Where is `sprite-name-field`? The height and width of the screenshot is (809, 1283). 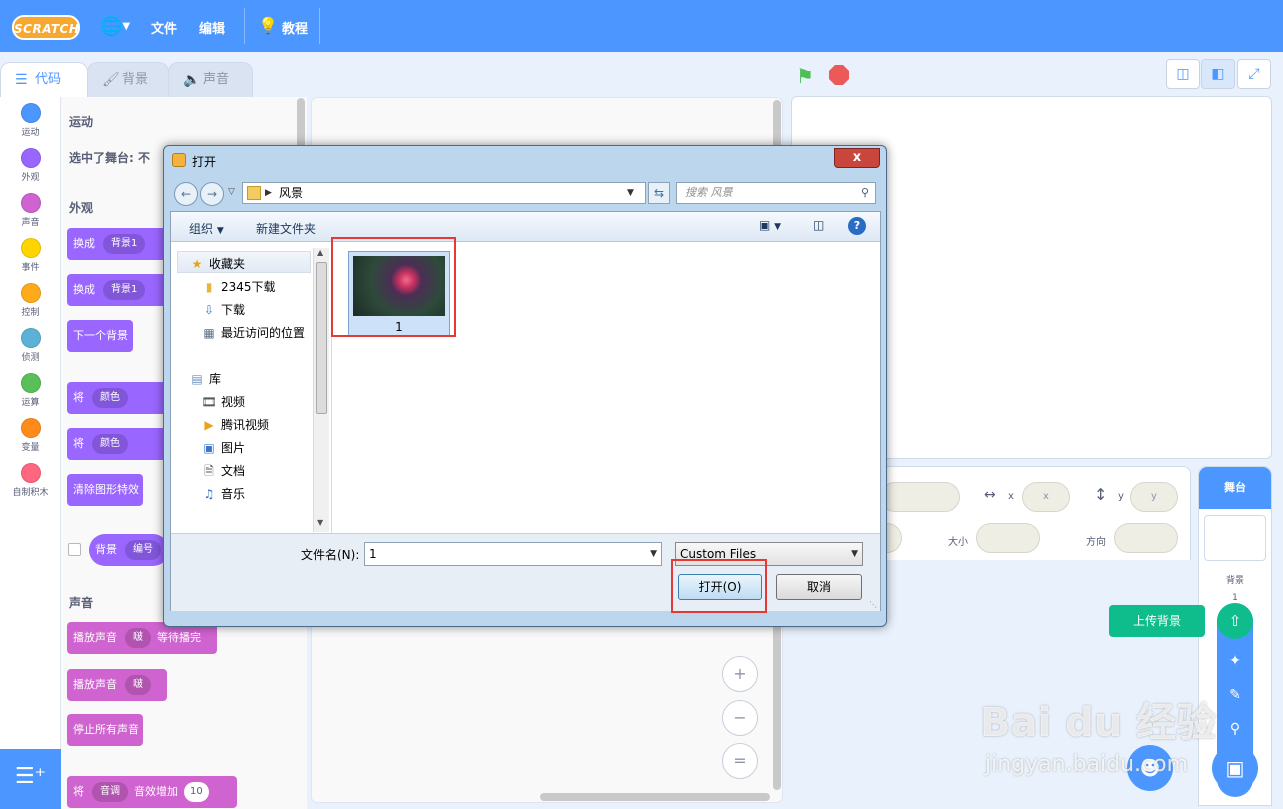 sprite-name-field is located at coordinates (920, 497).